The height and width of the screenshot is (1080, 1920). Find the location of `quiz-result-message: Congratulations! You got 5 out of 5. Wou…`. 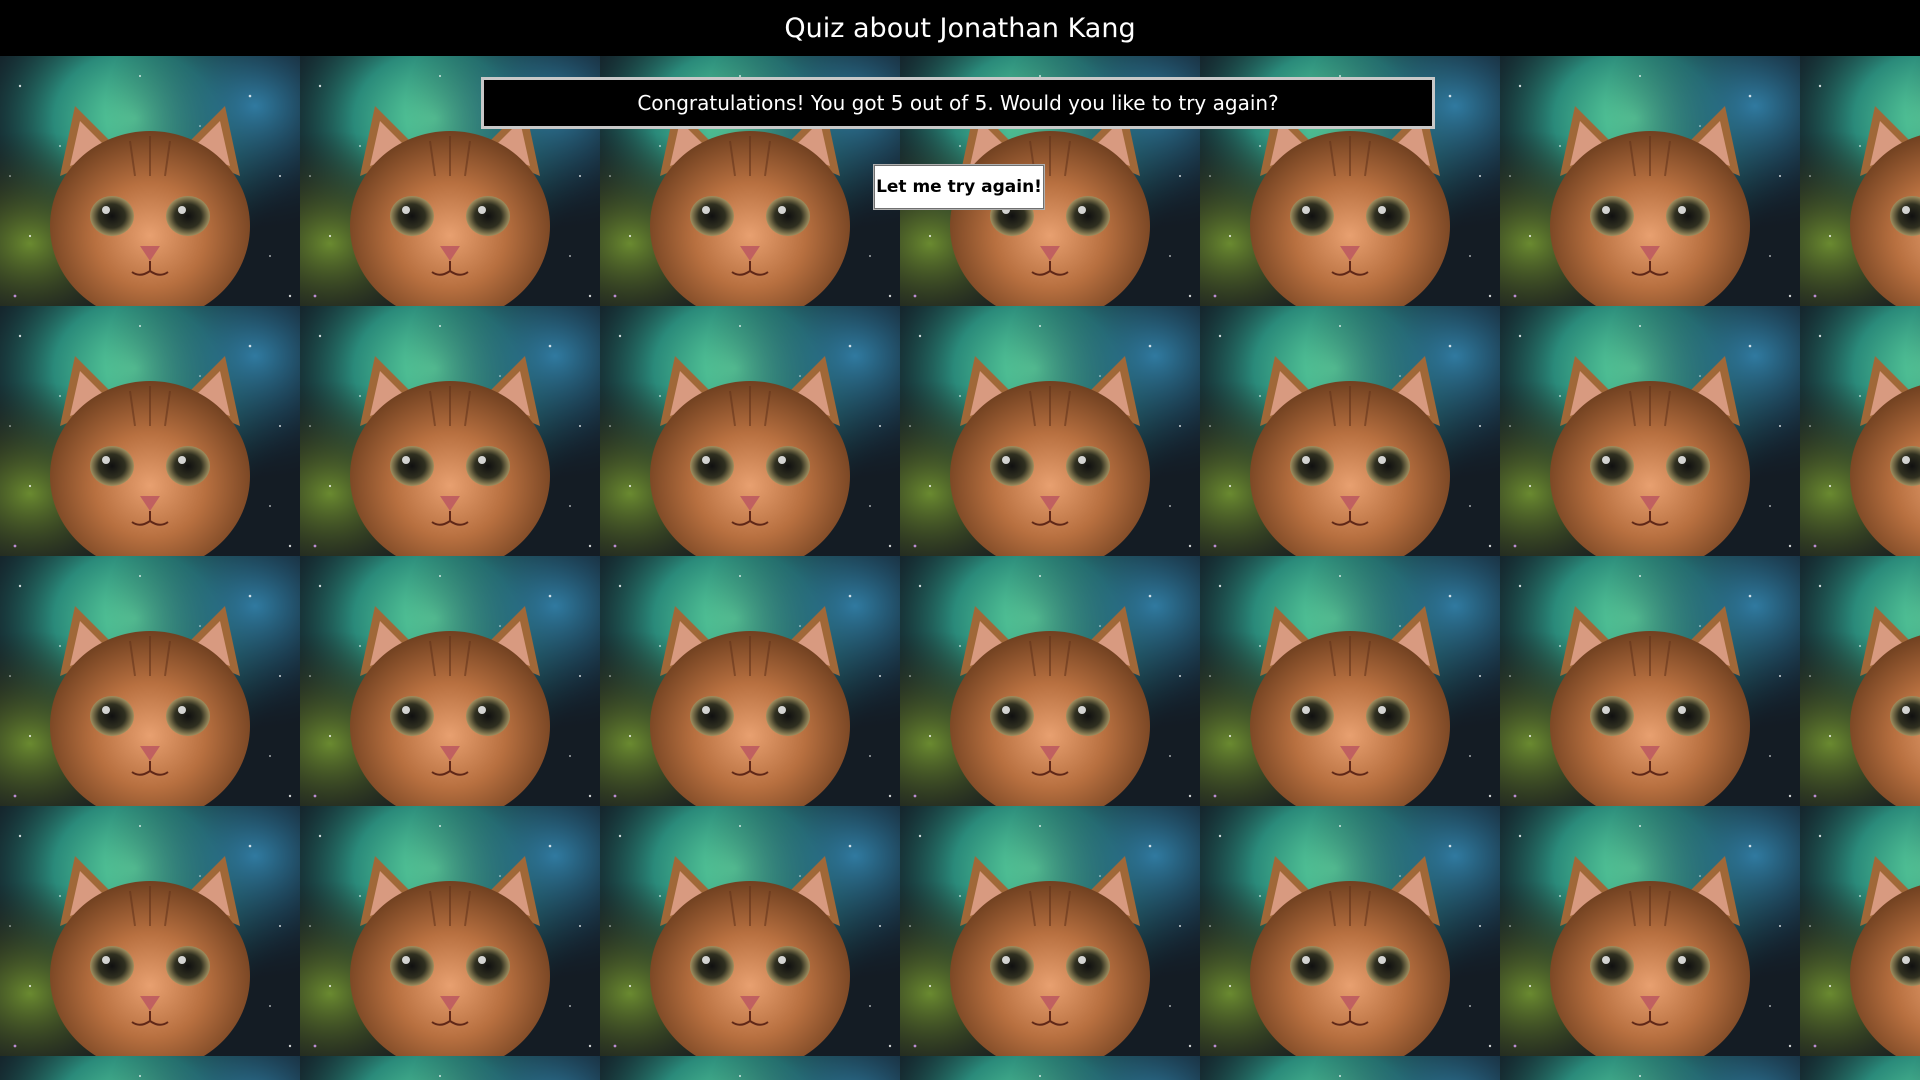

quiz-result-message: Congratulations! You got 5 out of 5. Wou… is located at coordinates (958, 103).